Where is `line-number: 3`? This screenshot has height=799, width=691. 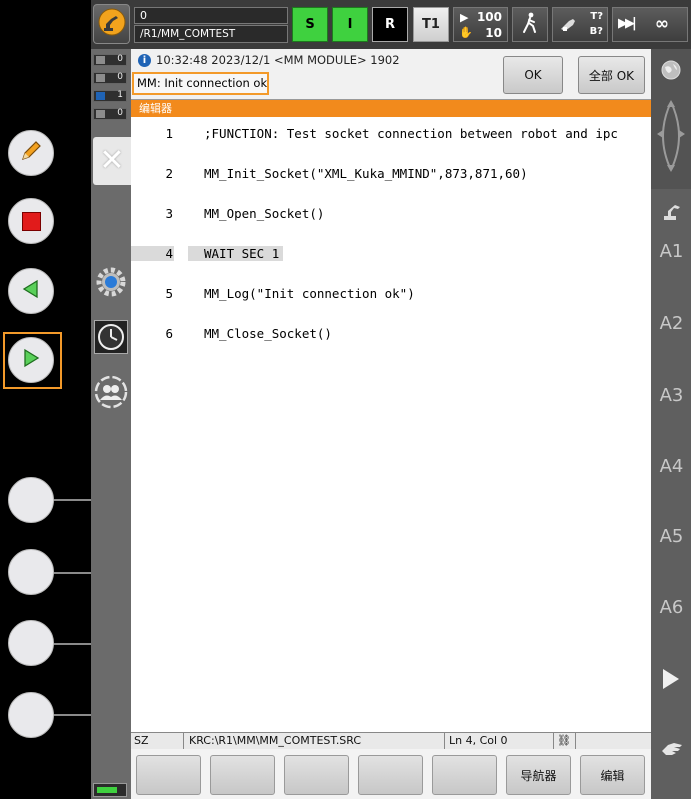 line-number: 3 is located at coordinates (169, 213).